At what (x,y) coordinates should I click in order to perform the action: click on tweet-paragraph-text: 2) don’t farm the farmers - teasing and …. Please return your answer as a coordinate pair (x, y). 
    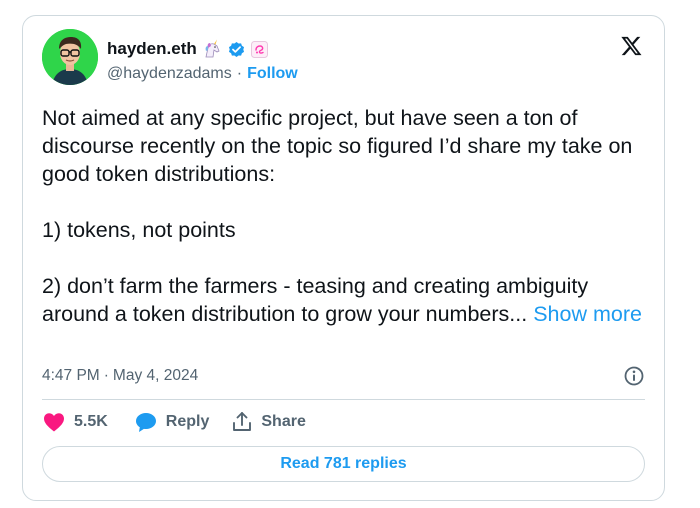
    Looking at the image, I should click on (318, 300).